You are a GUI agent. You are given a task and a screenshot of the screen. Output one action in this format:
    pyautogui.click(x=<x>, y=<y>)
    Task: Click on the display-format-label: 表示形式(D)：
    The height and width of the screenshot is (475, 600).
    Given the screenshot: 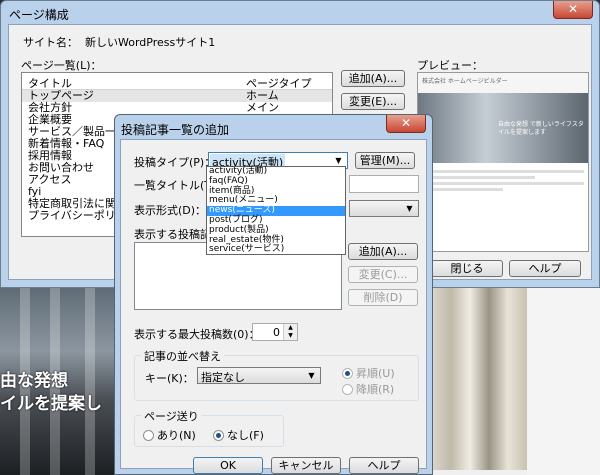 What is the action you would take?
    pyautogui.click(x=170, y=210)
    